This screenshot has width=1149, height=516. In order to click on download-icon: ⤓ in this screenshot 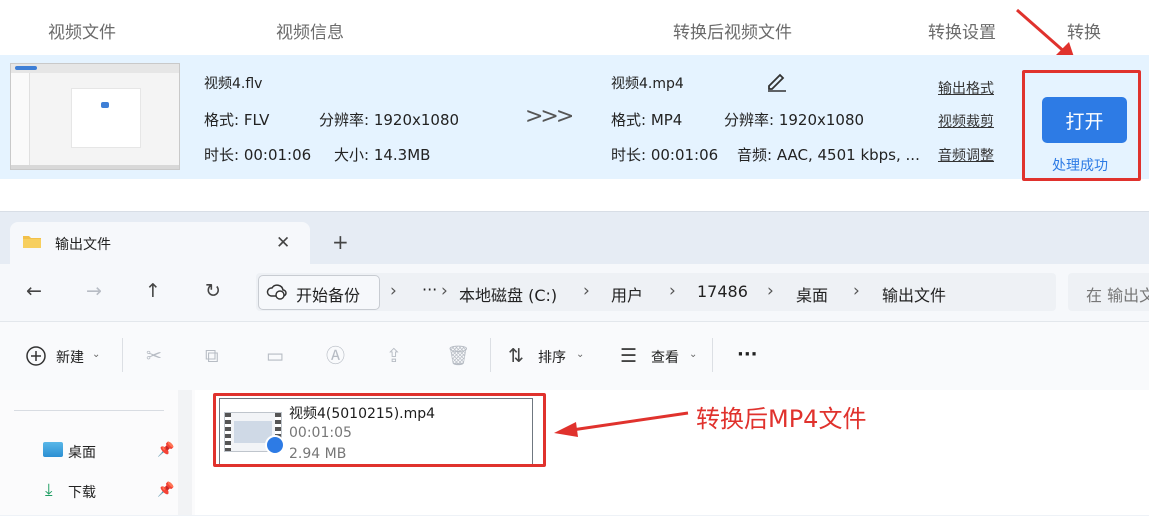, I will do `click(49, 490)`.